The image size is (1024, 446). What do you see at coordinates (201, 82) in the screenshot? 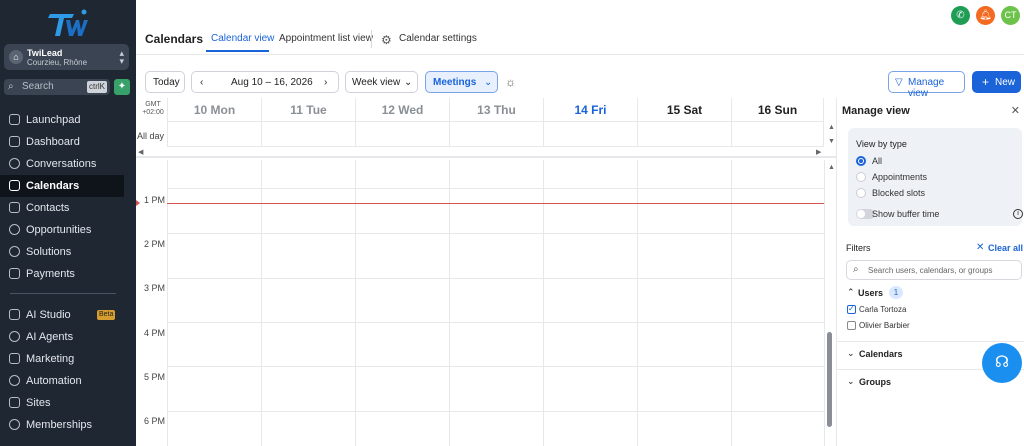
I see `chevron-left-icon: ‹` at bounding box center [201, 82].